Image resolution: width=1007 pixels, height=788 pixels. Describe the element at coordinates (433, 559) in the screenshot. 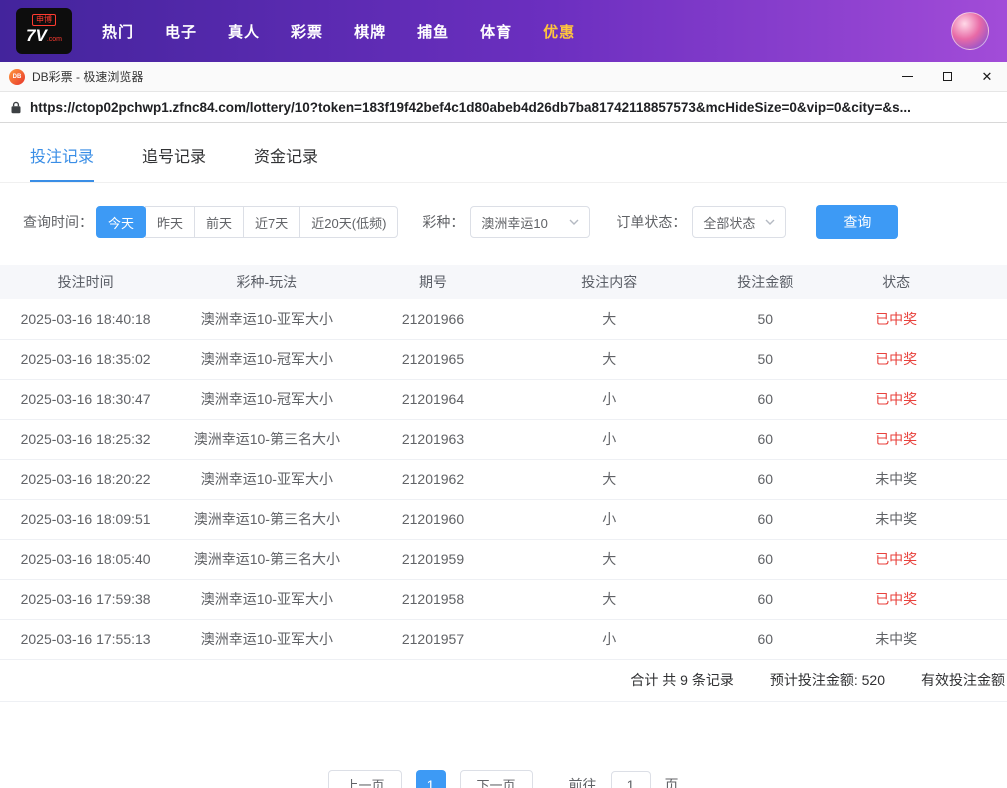

I see `cell-issue-number: 21201959` at that location.